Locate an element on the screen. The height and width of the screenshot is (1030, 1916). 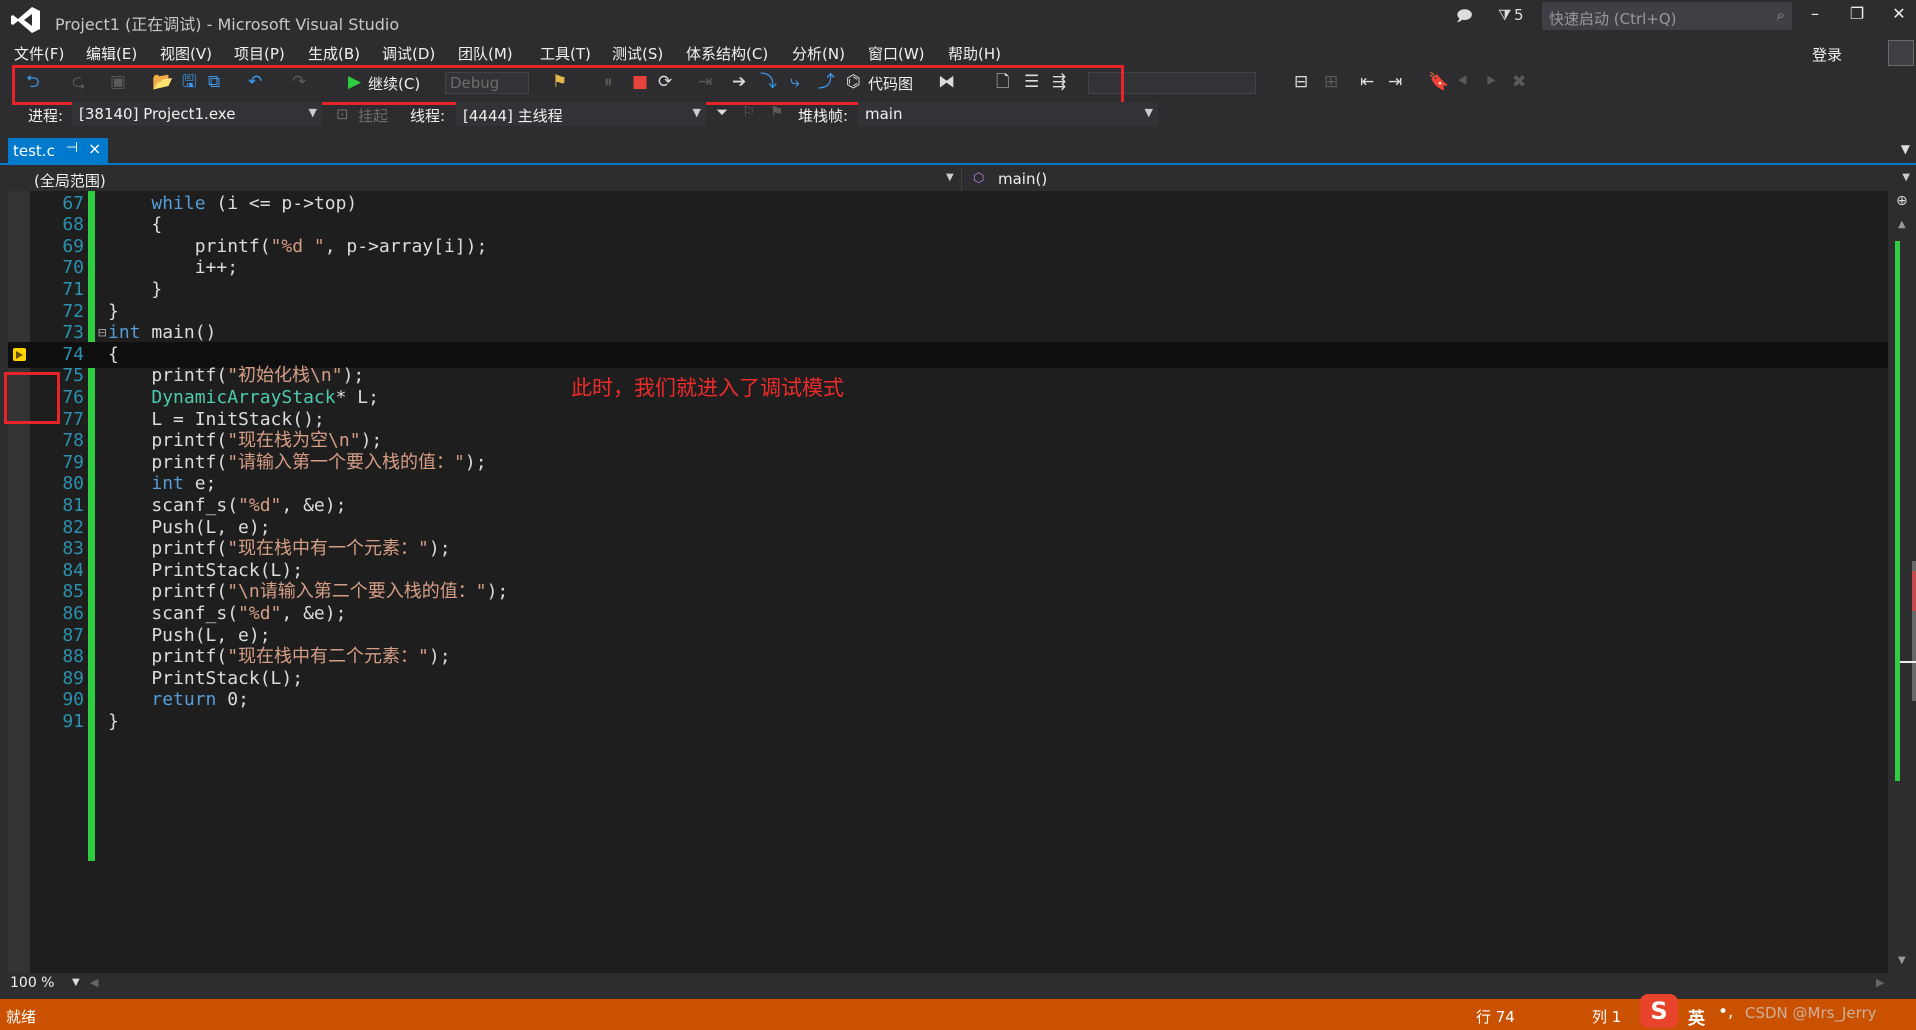
quick-launch-placeholder: 快速启动 (Ctrl+Q) is located at coordinates (1613, 19).